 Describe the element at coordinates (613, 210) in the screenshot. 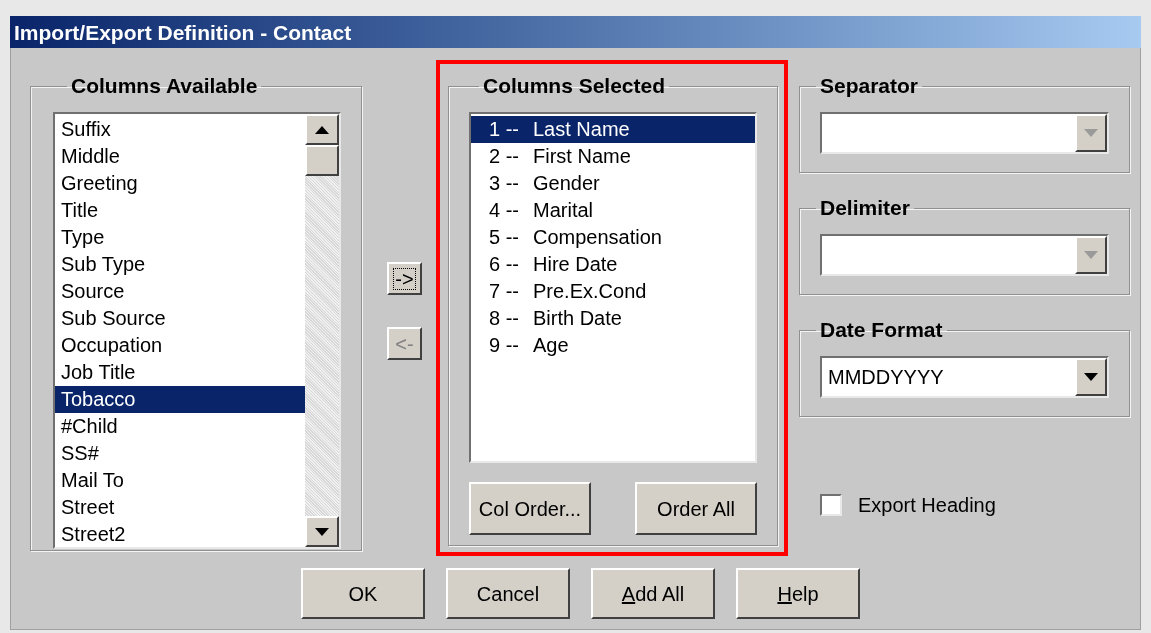

I see `list-item: 4 -- Marital` at that location.